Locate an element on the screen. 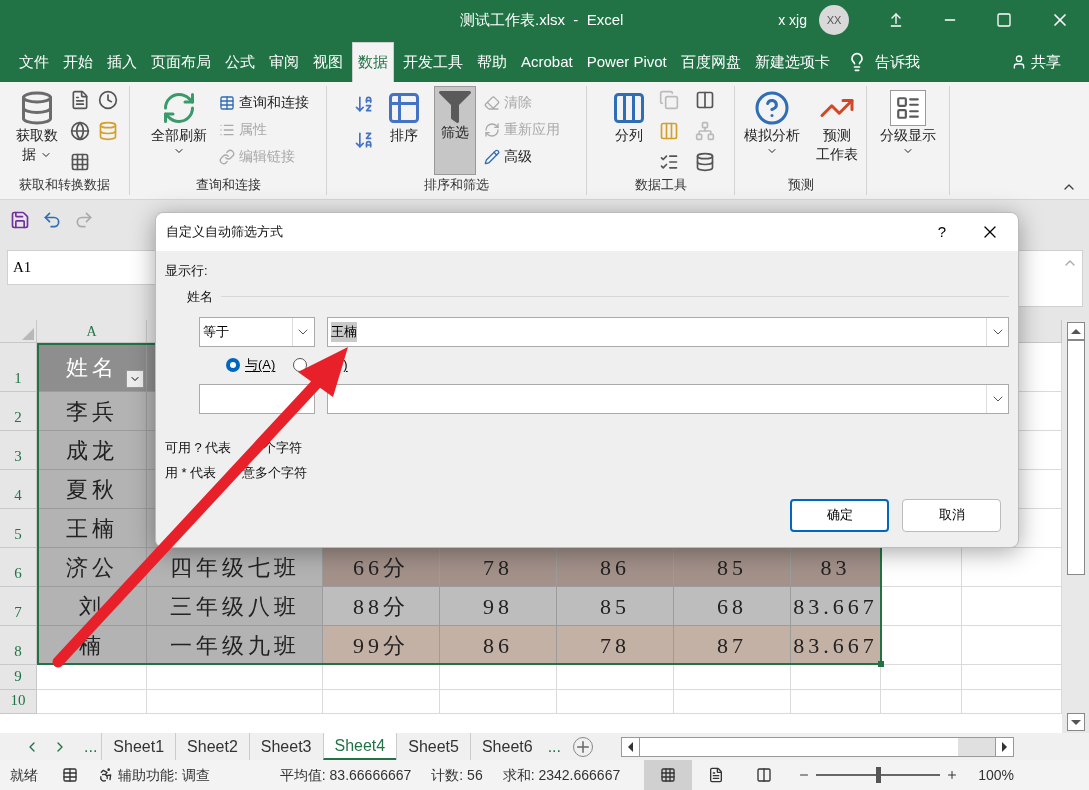 This screenshot has width=1089, height=790. ribbon-tab: Acrobat is located at coordinates (547, 62).